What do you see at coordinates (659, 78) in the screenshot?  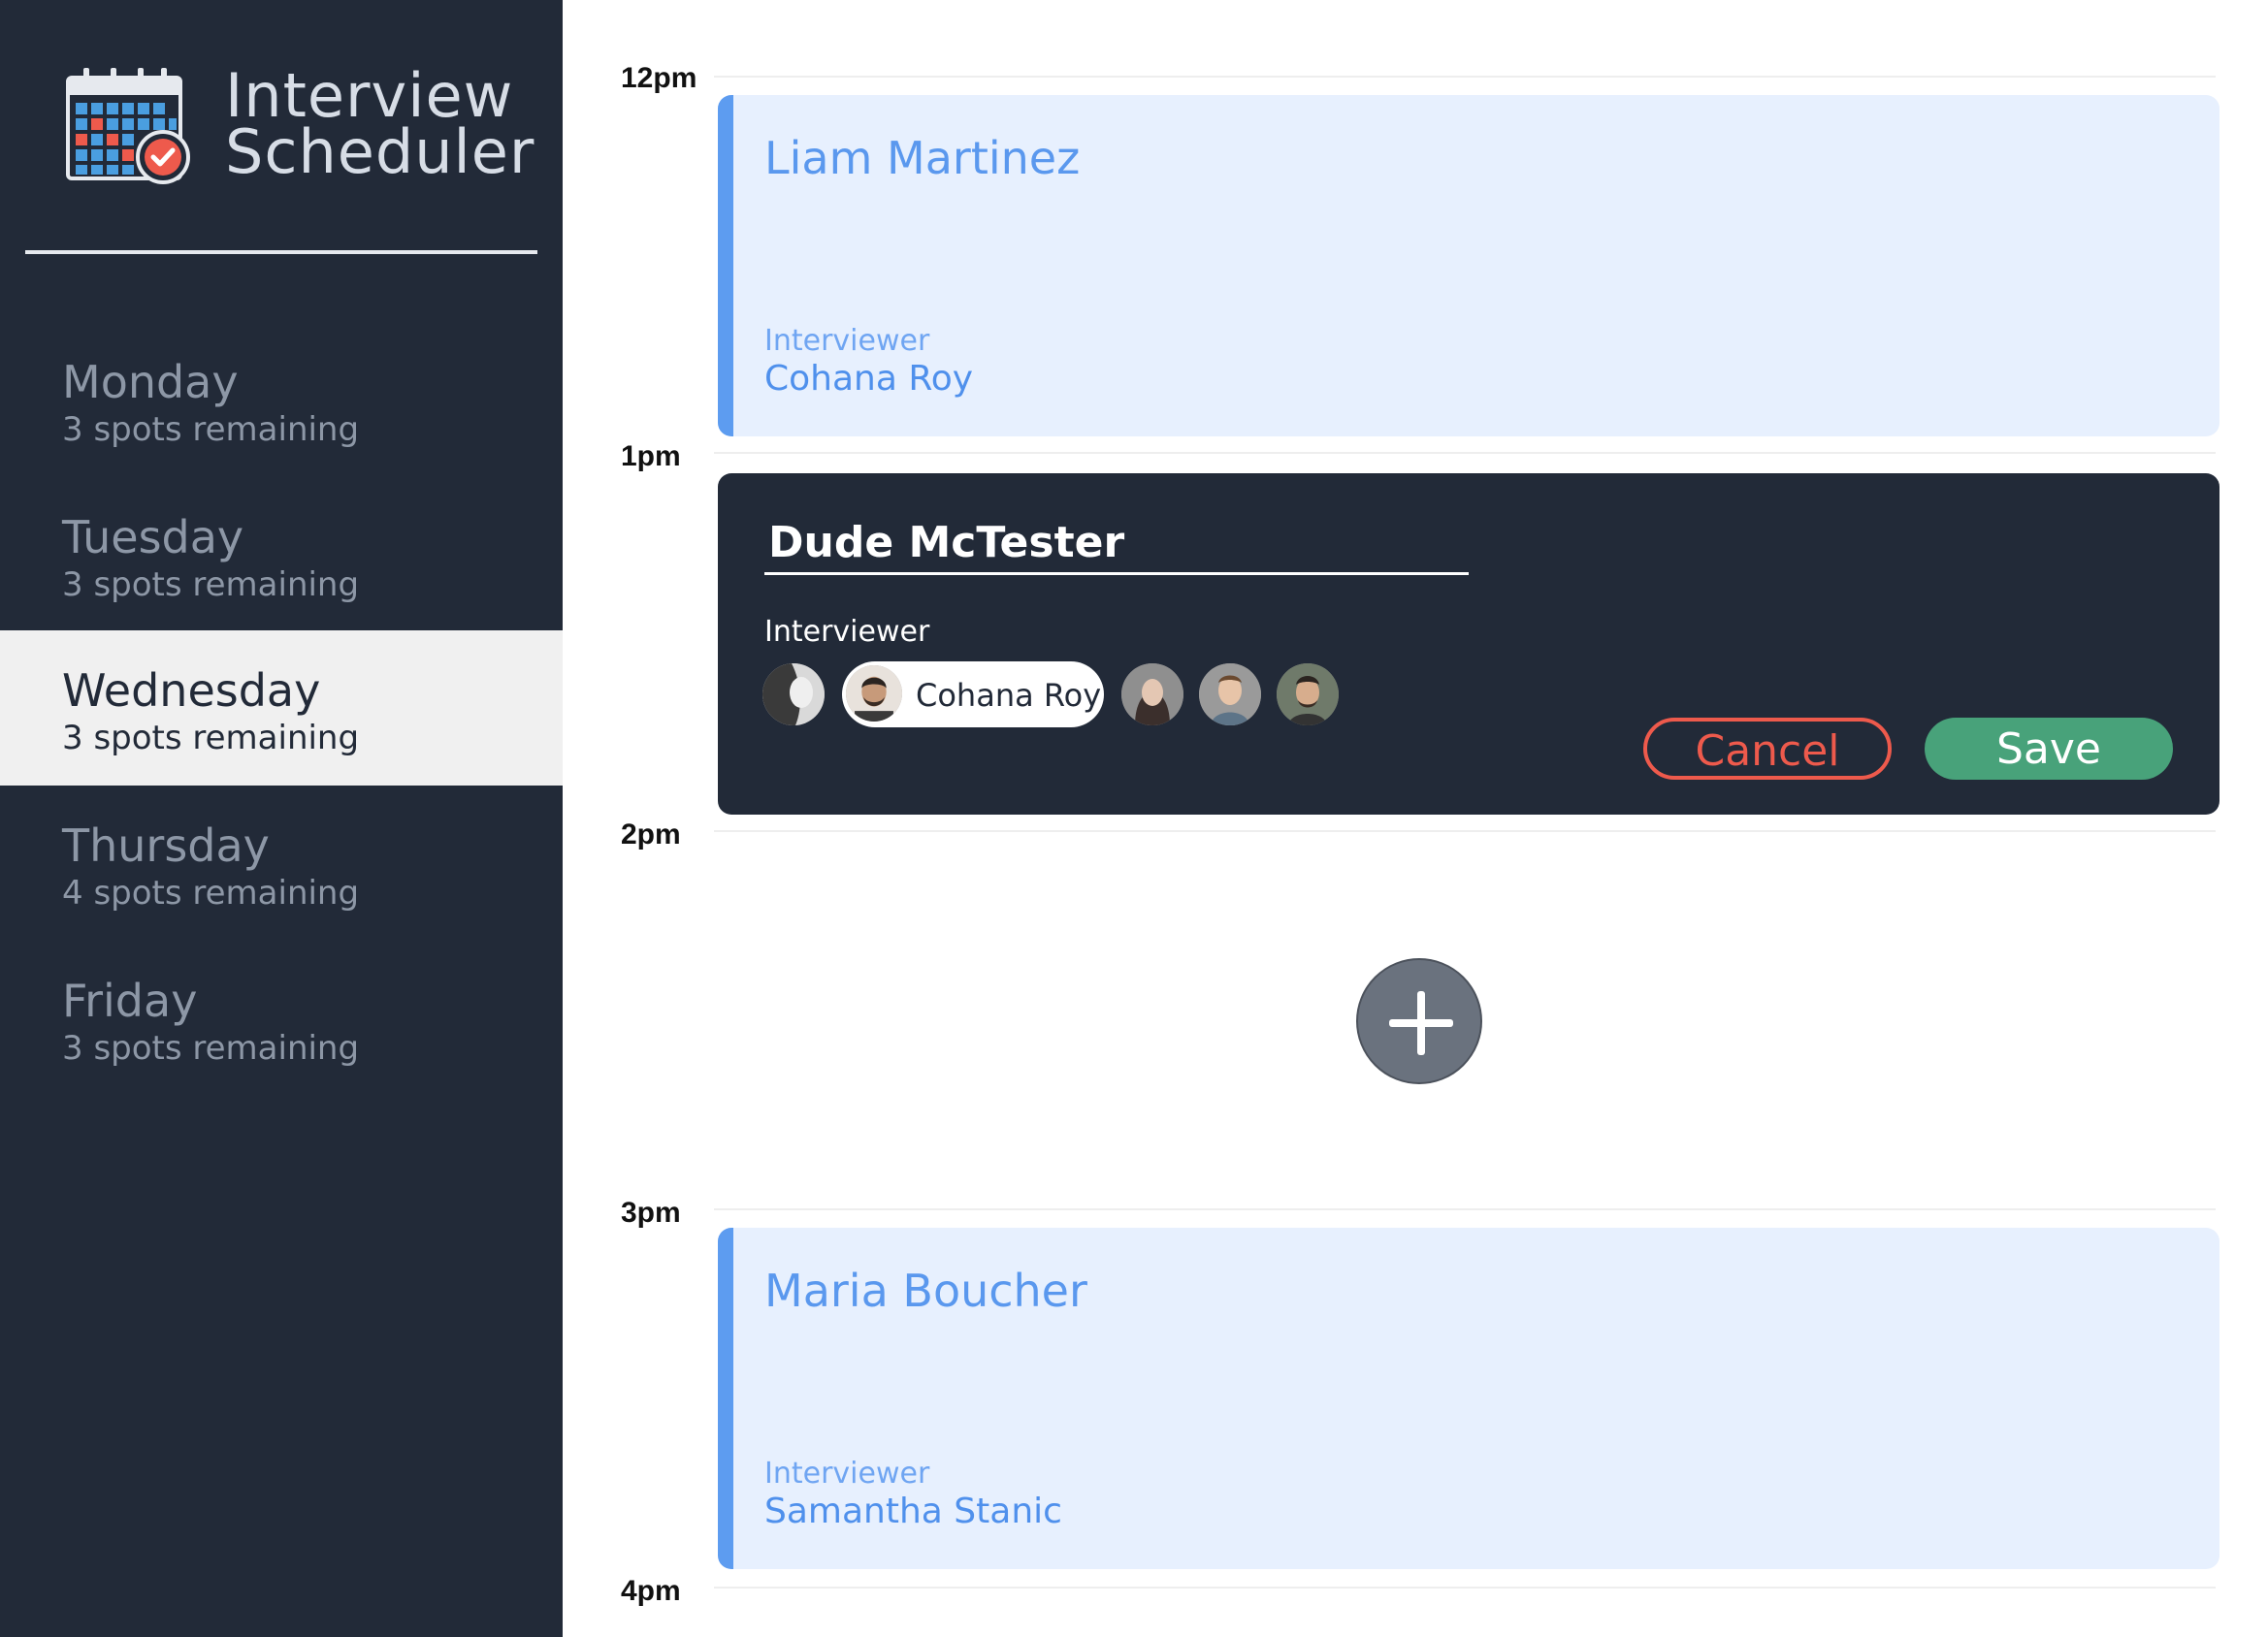 I see `hour-label-12pm: 12pm` at bounding box center [659, 78].